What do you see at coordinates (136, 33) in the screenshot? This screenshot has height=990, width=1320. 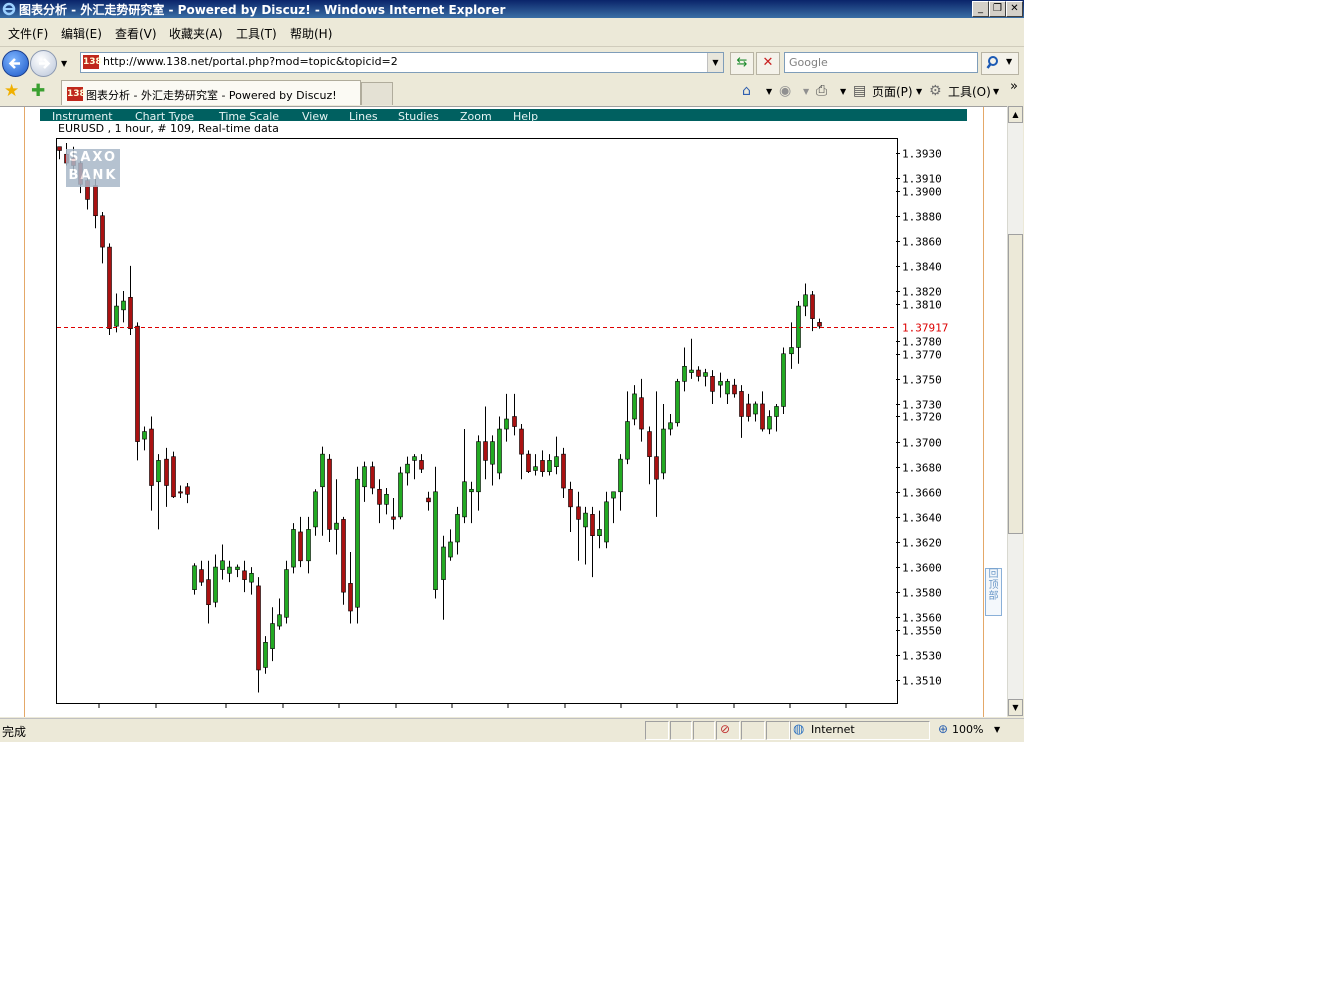 I see `menu-view: 查看(V)` at bounding box center [136, 33].